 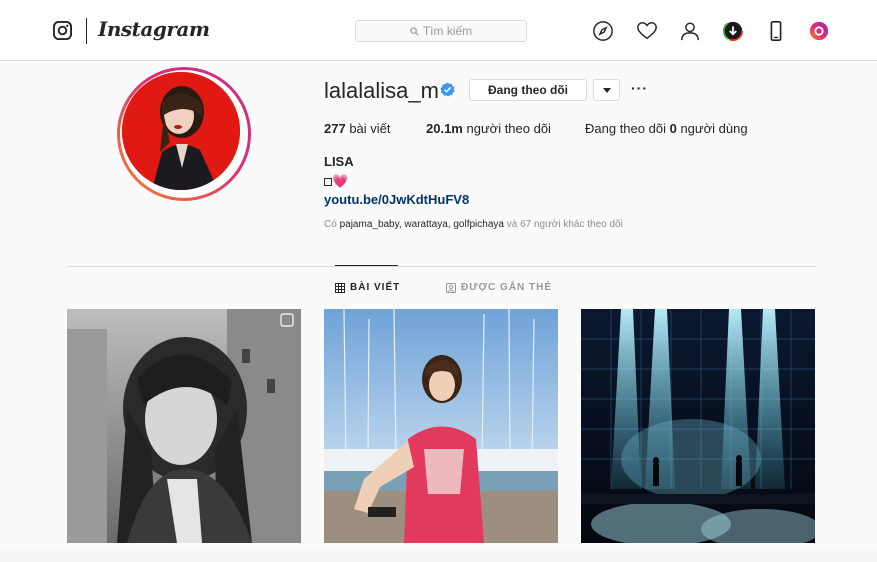 I want to click on following-count: Đang theo dõi 0 người dùng, so click(x=666, y=128).